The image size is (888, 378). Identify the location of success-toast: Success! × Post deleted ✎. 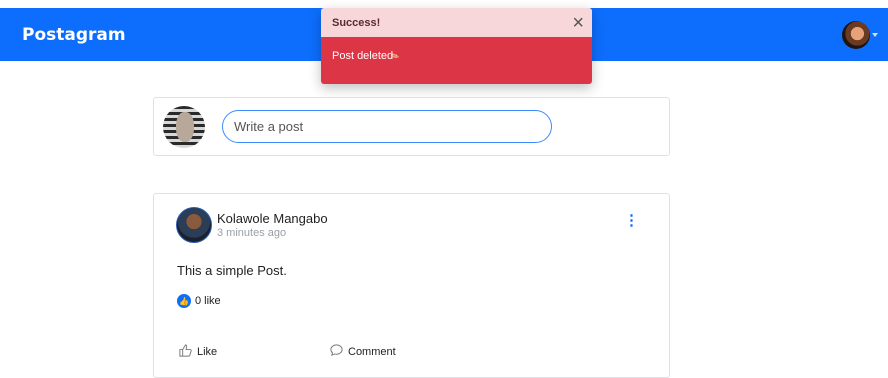
(456, 46).